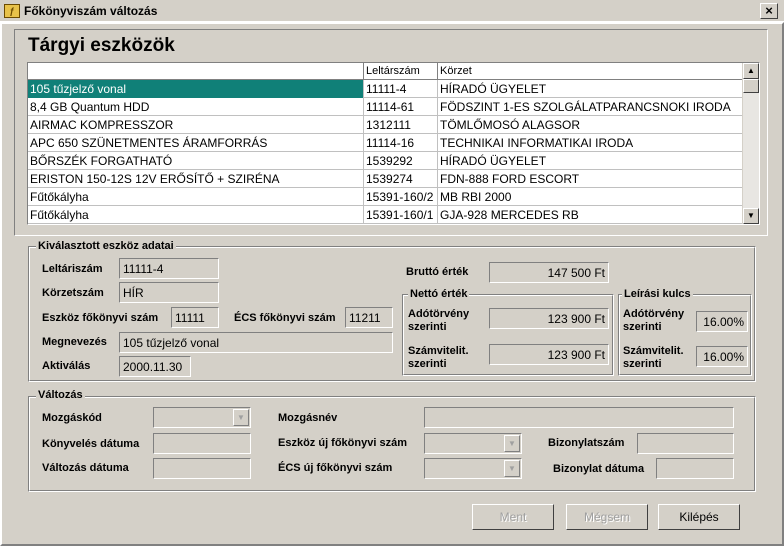 The height and width of the screenshot is (546, 784). I want to click on konyveles-datum-label: Könyvelés dátuma, so click(91, 444).